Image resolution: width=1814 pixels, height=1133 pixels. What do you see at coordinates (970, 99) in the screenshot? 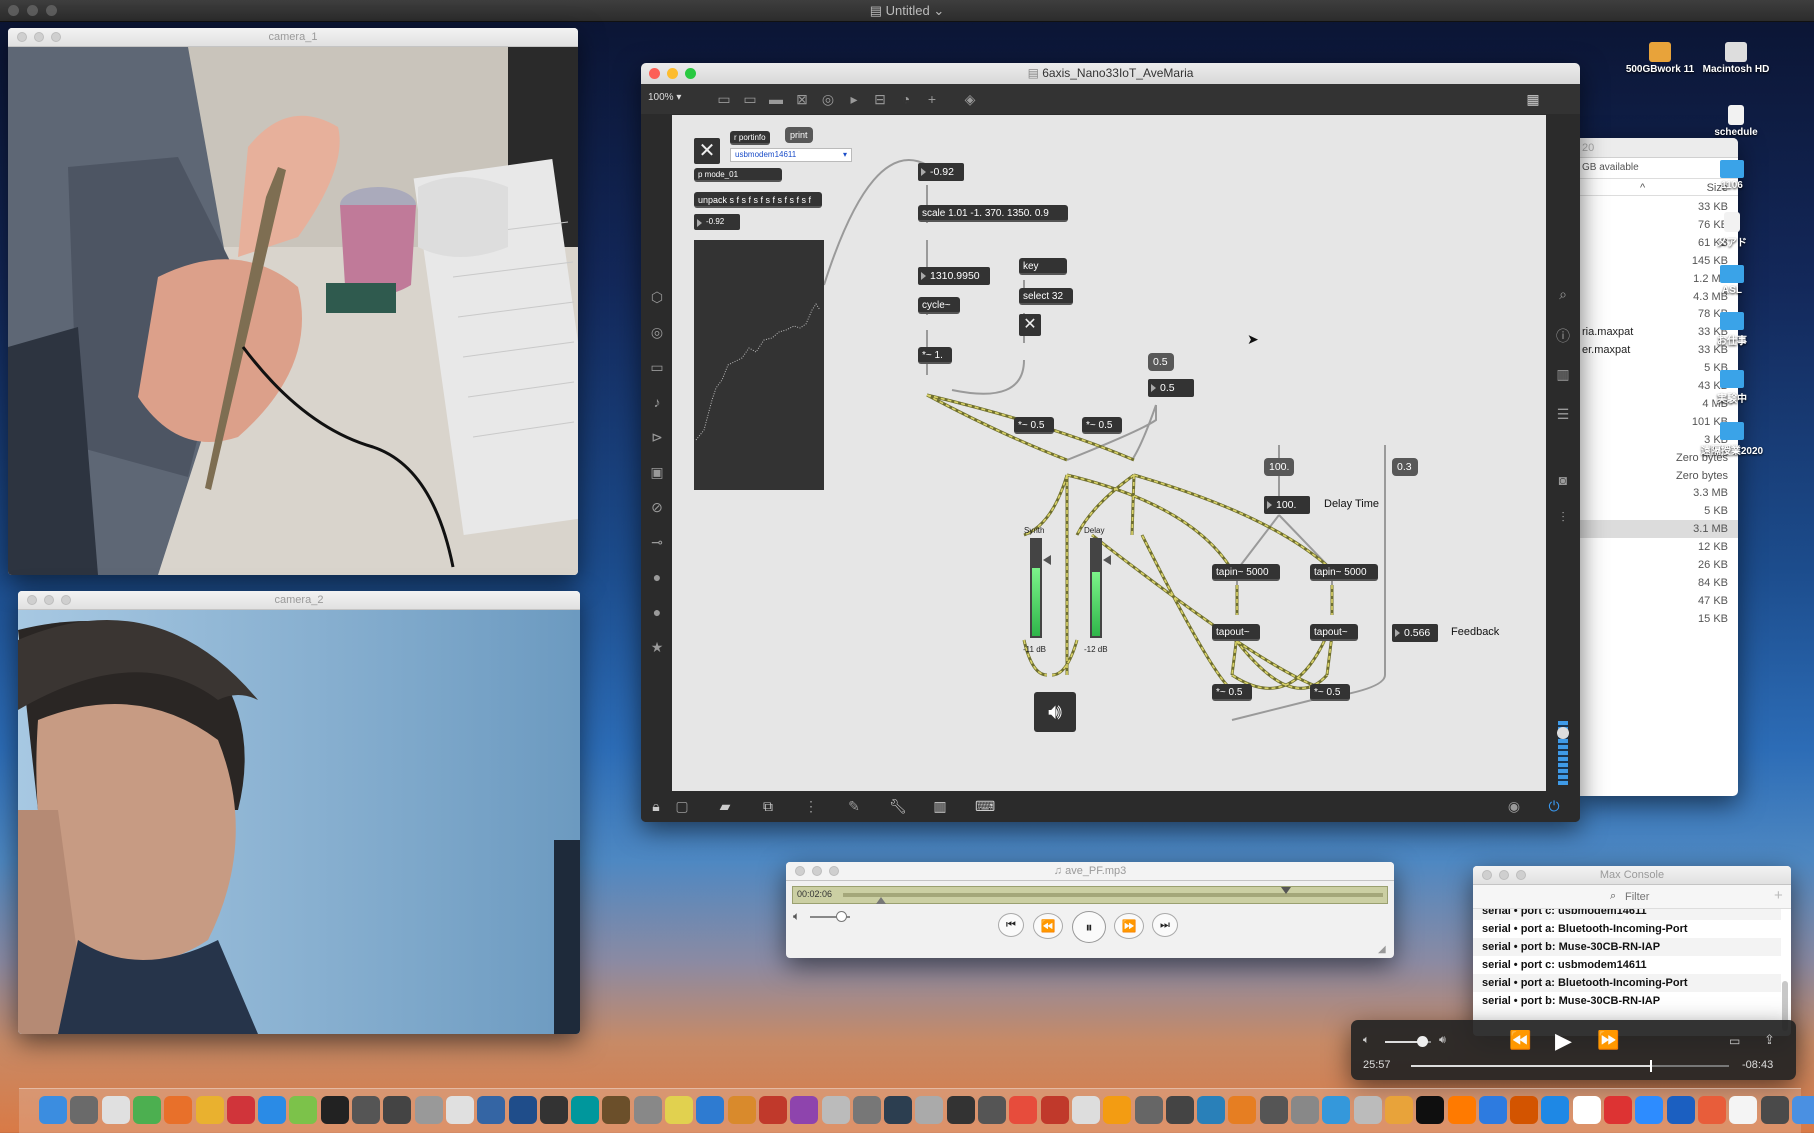
I see `paint-icon: ◈` at bounding box center [970, 99].